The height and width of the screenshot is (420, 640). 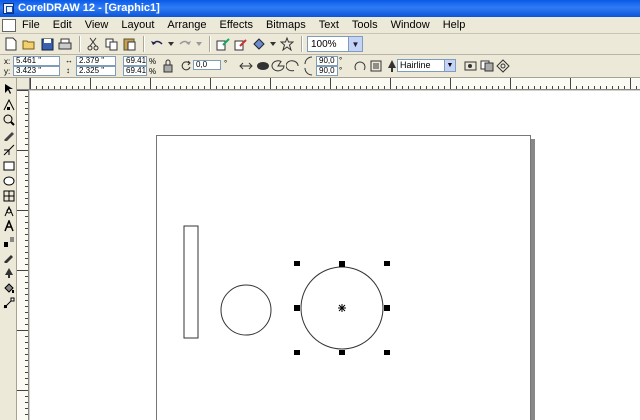 I want to click on menu-effects: Effects, so click(x=236, y=25).